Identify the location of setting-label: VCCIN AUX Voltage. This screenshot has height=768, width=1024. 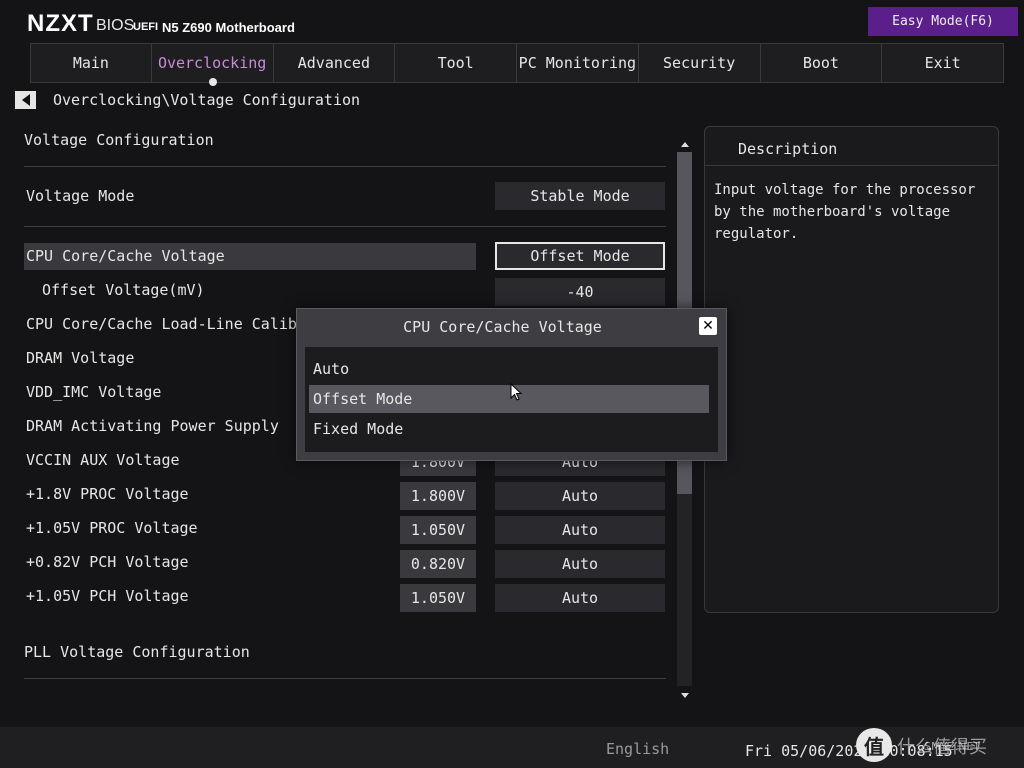
(103, 460).